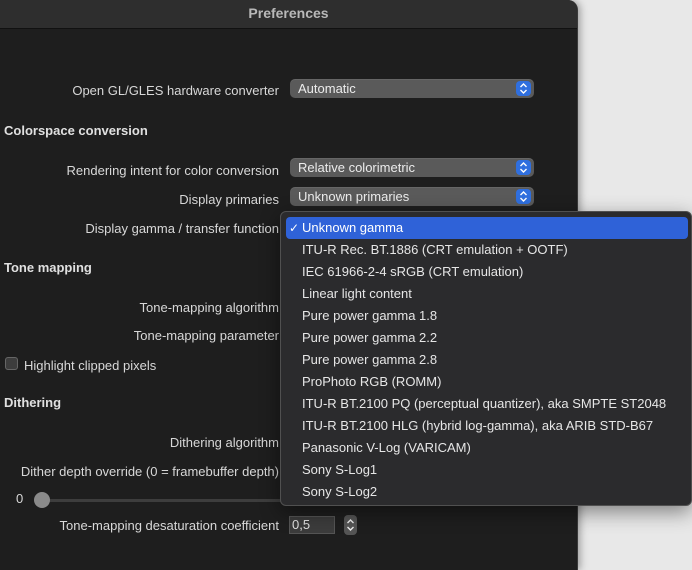 Image resolution: width=692 pixels, height=570 pixels. Describe the element at coordinates (42, 500) in the screenshot. I see `dither-depth-slider-knob` at that location.